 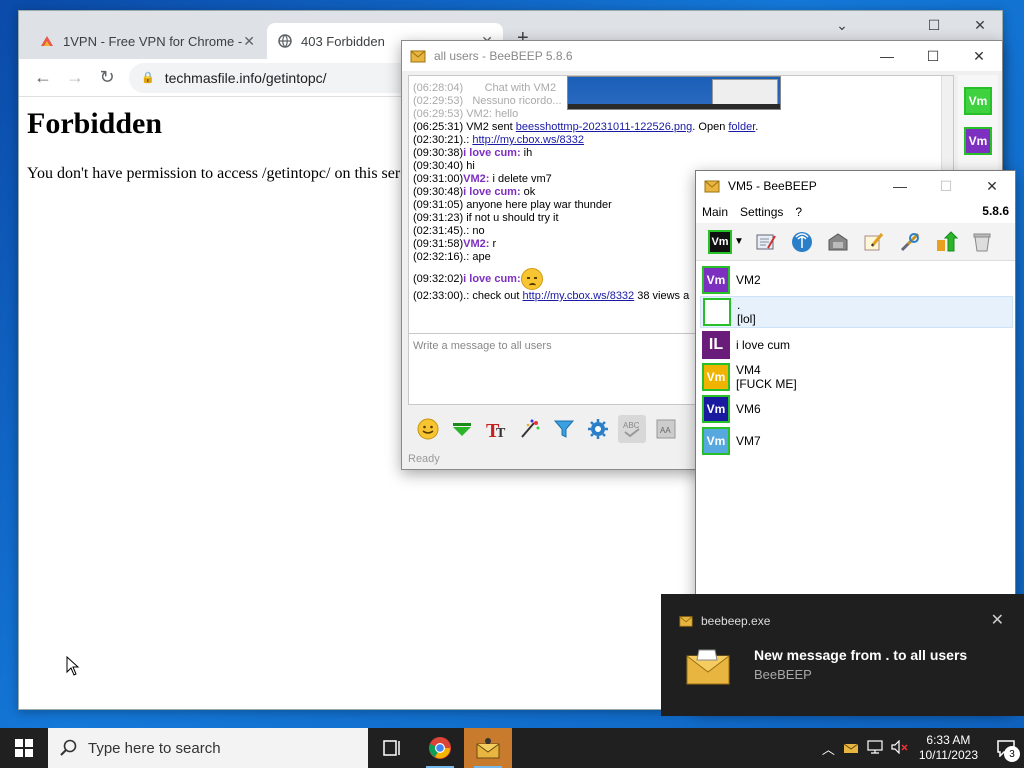 I want to click on clock: 6:33 AM 10/11/2023, so click(x=948, y=748).